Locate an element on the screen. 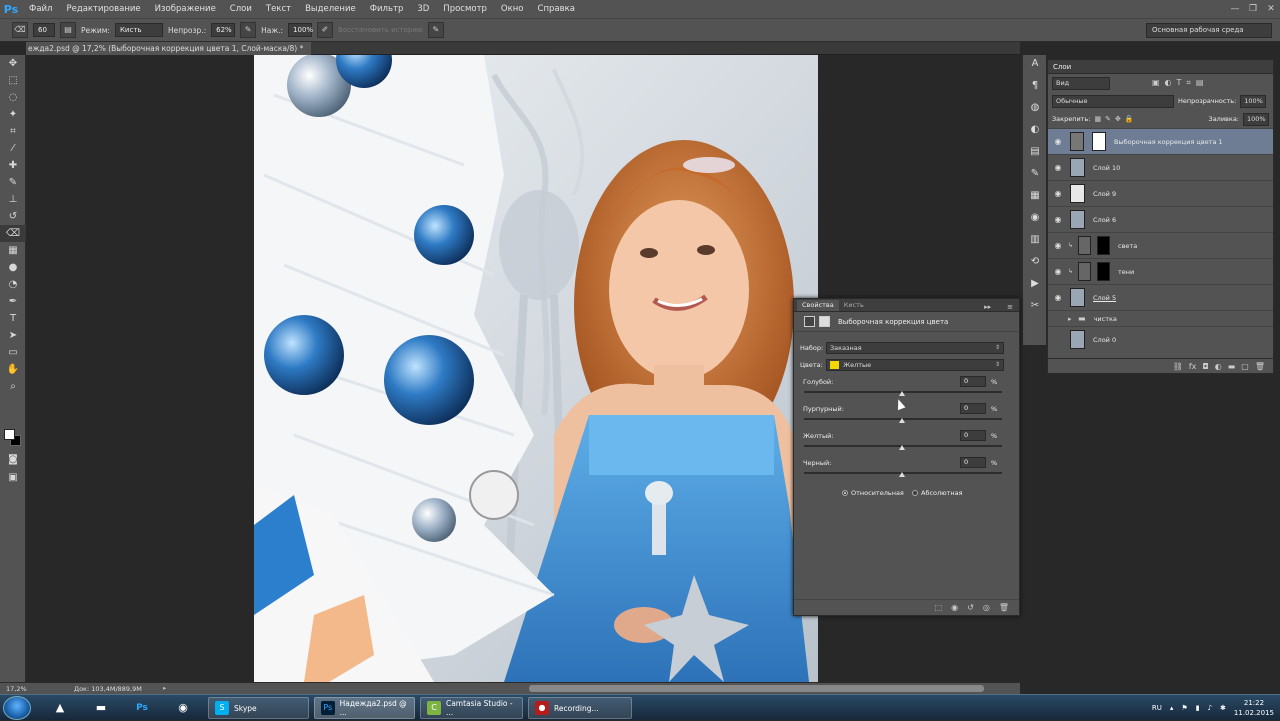 The height and width of the screenshot is (721, 1280). menu-edit: Редактирование is located at coordinates (103, 9).